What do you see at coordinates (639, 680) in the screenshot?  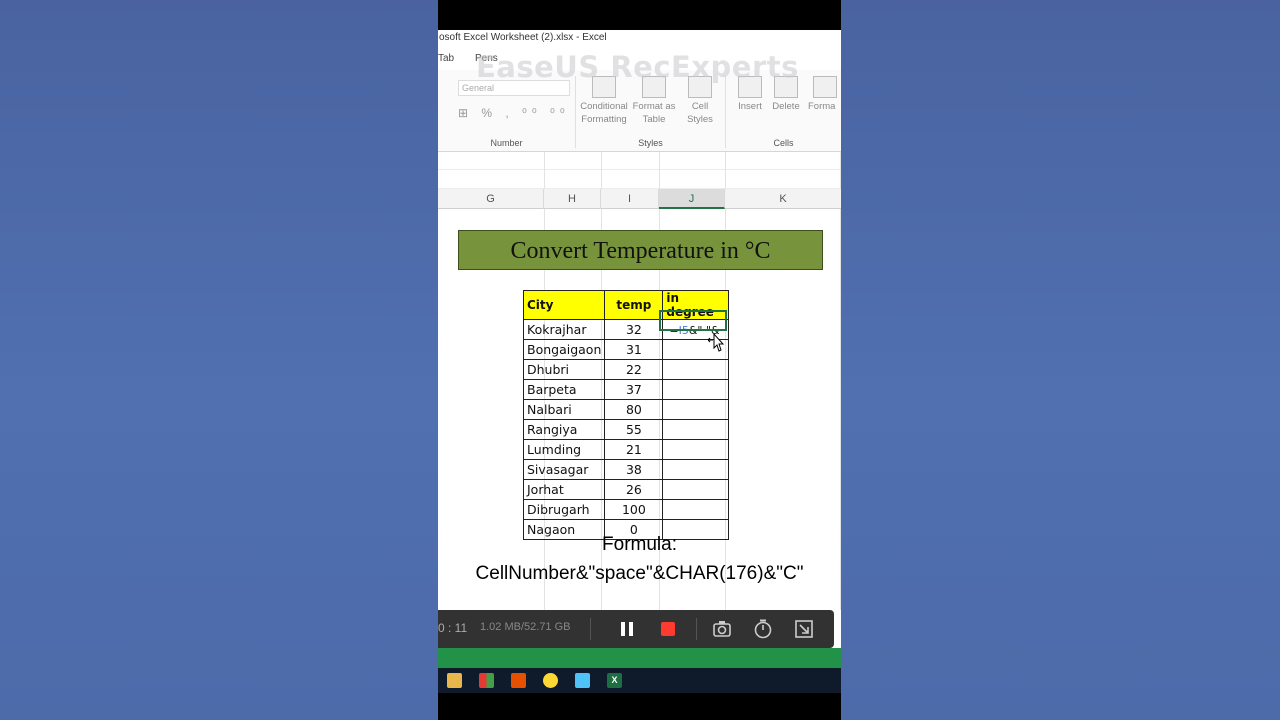 I see `taskbar: X` at bounding box center [639, 680].